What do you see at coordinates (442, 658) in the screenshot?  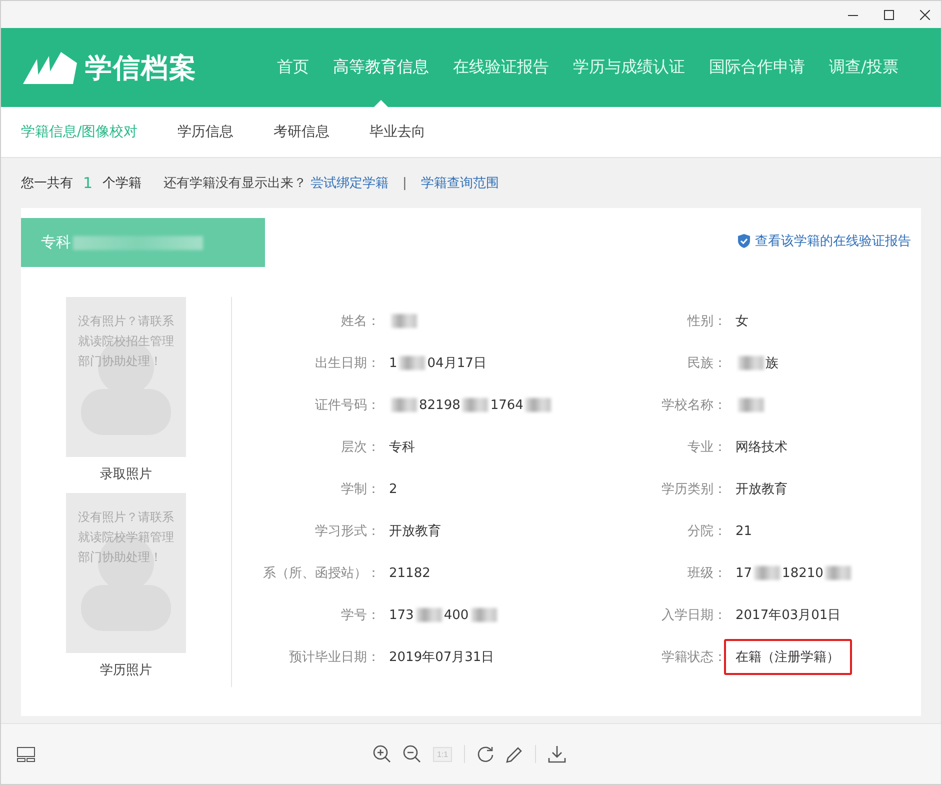 I see `field-value: 2019年07月31日` at bounding box center [442, 658].